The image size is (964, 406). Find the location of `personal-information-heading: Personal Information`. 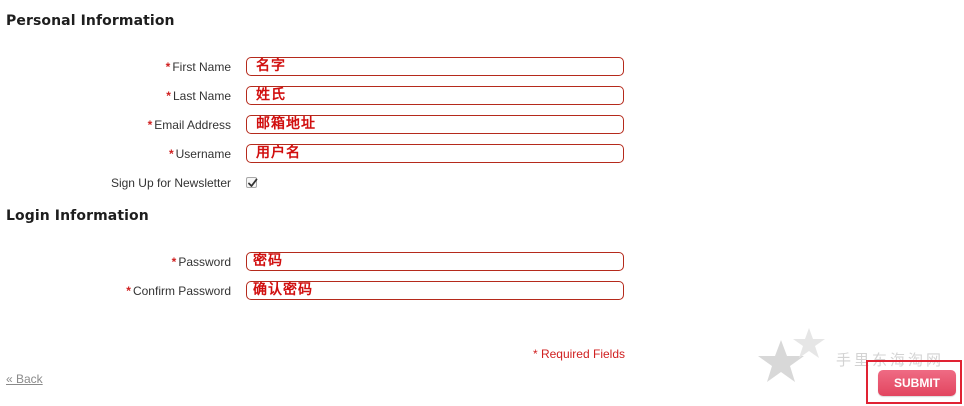

personal-information-heading: Personal Information is located at coordinates (90, 21).